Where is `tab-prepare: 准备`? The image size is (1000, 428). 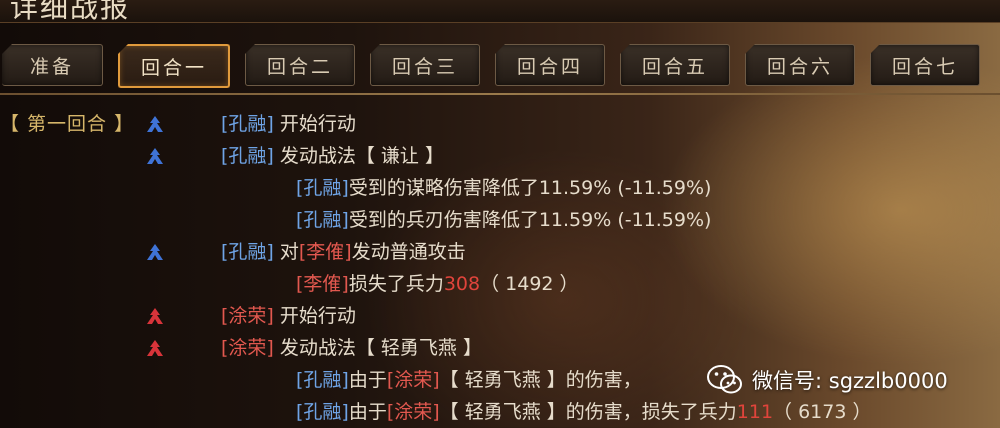
tab-prepare: 准备 is located at coordinates (52, 65).